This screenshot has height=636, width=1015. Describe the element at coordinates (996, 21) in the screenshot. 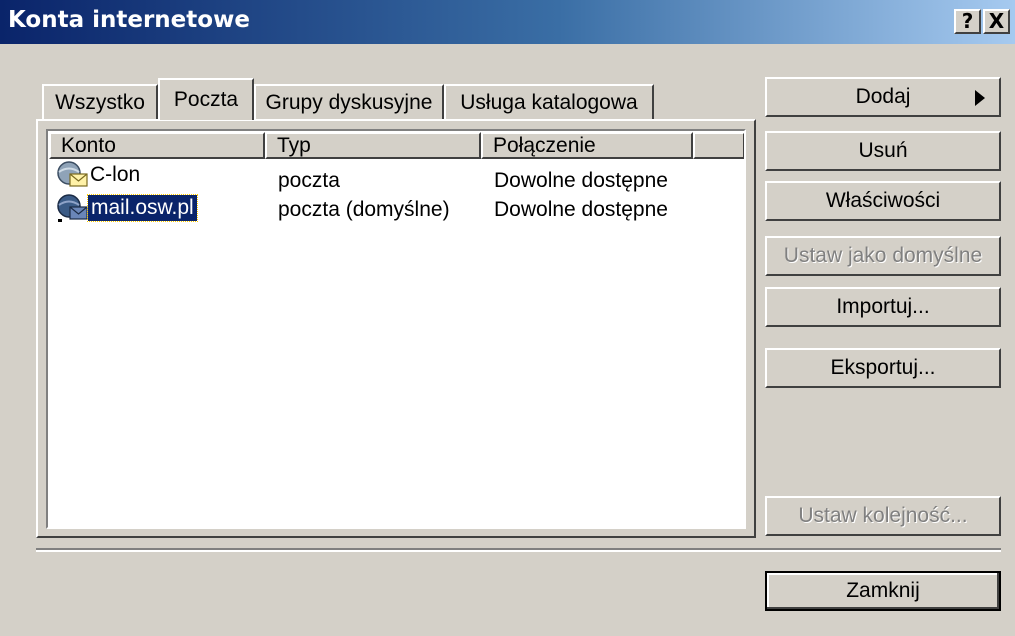

I see `close-button: X` at that location.